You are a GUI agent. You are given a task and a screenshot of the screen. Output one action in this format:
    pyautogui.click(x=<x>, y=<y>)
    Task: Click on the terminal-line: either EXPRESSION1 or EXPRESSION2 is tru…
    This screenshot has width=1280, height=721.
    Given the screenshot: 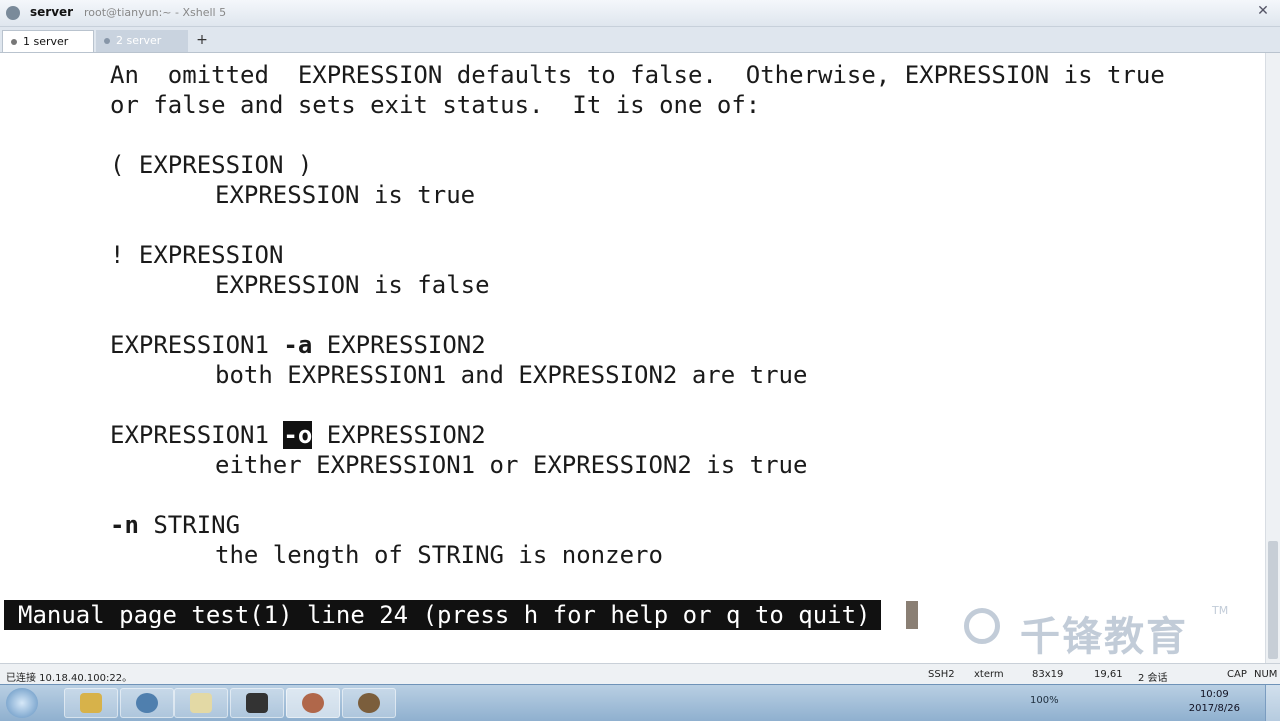 What is the action you would take?
    pyautogui.click(x=511, y=465)
    